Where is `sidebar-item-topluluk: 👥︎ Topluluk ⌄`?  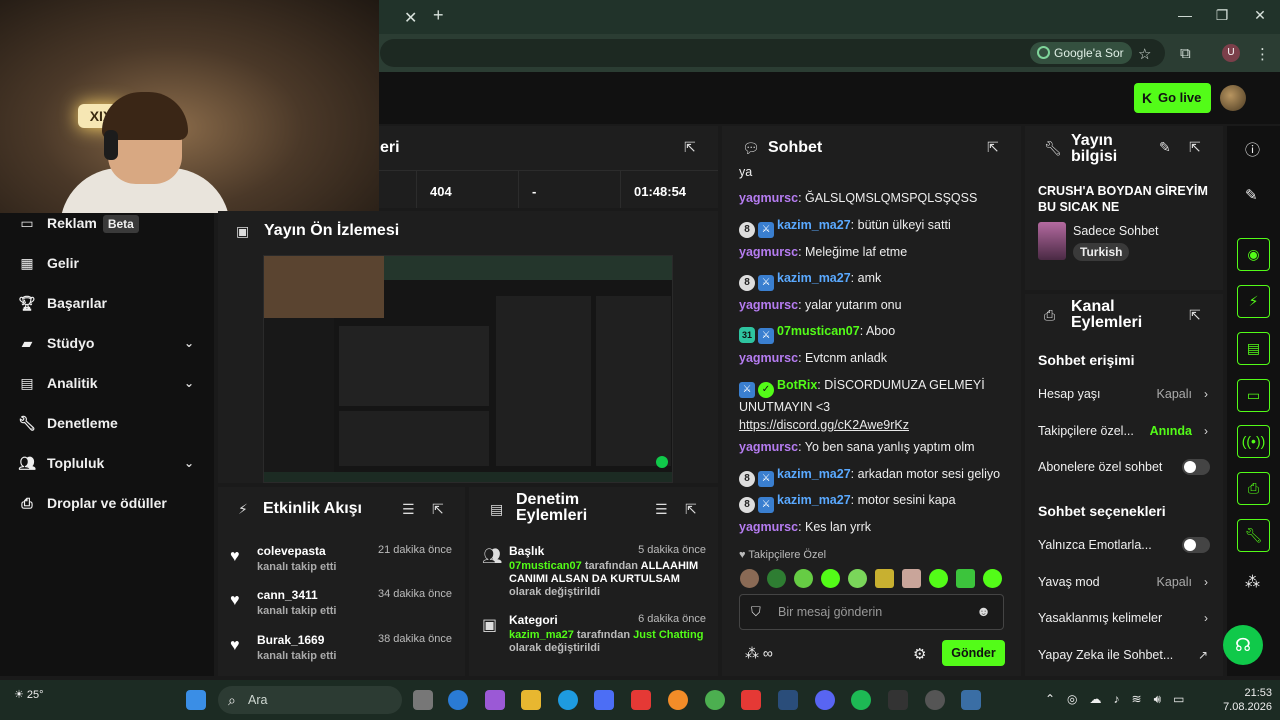 sidebar-item-topluluk: 👥︎ Topluluk ⌄ is located at coordinates (110, 463).